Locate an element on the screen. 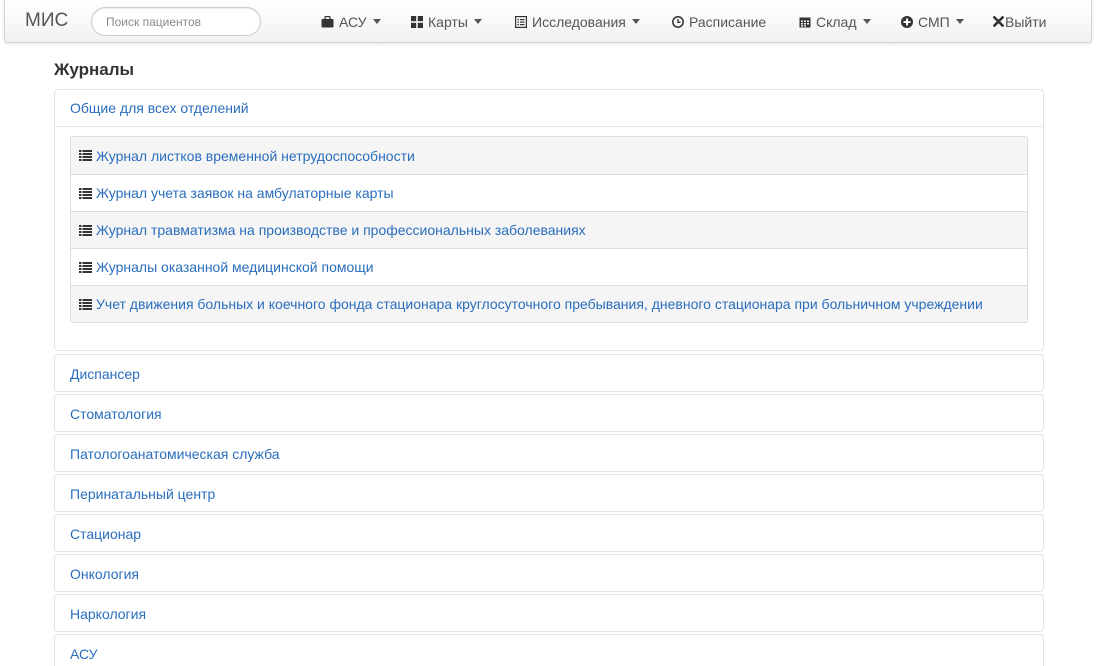 The width and height of the screenshot is (1097, 666). nav-asu-dropdown: АСУ is located at coordinates (351, 21).